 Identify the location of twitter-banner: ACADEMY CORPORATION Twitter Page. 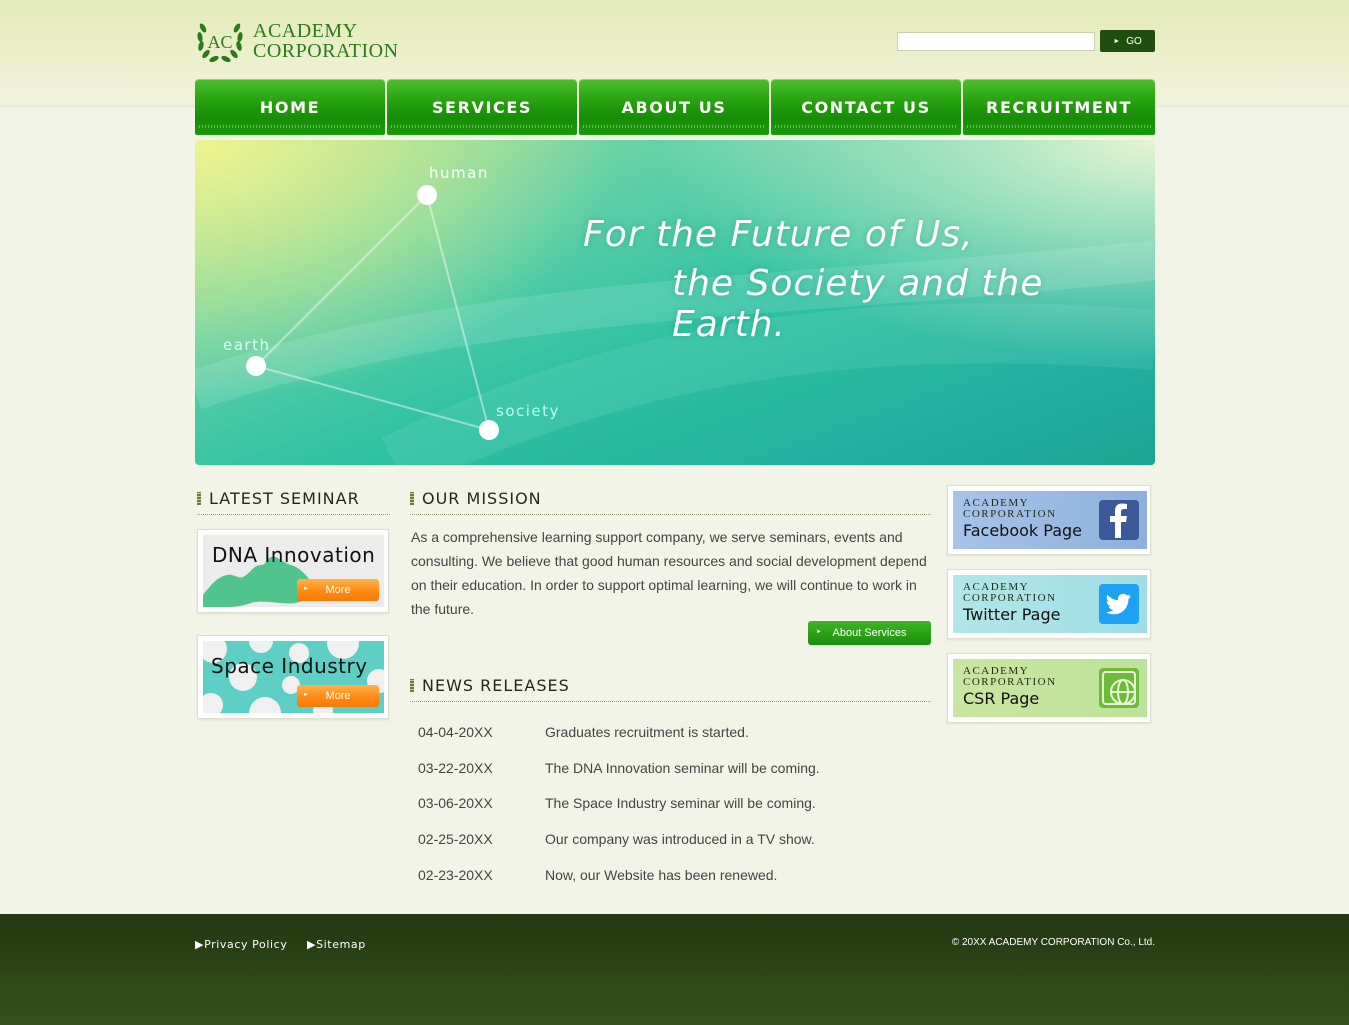
(1050, 604).